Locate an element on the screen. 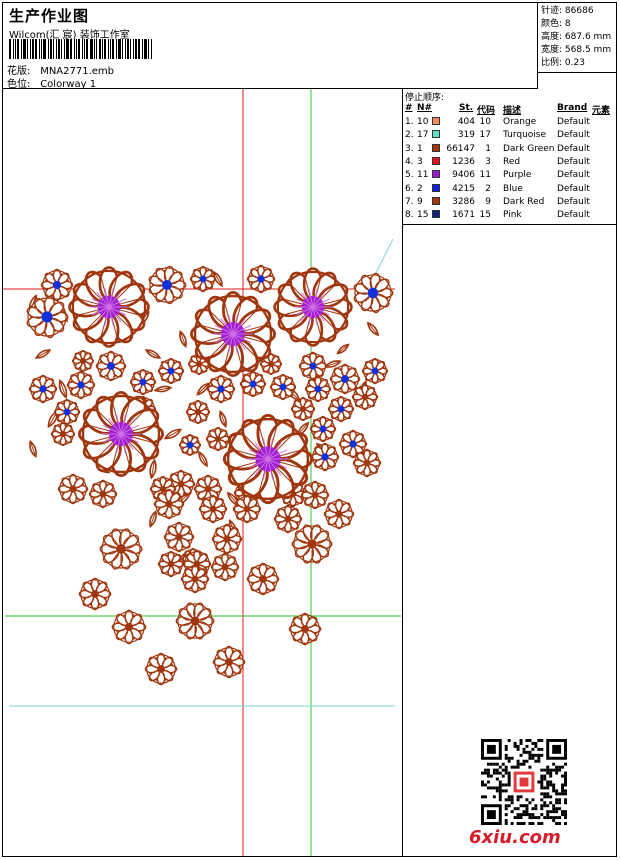  row-desc: Blue is located at coordinates (513, 188).